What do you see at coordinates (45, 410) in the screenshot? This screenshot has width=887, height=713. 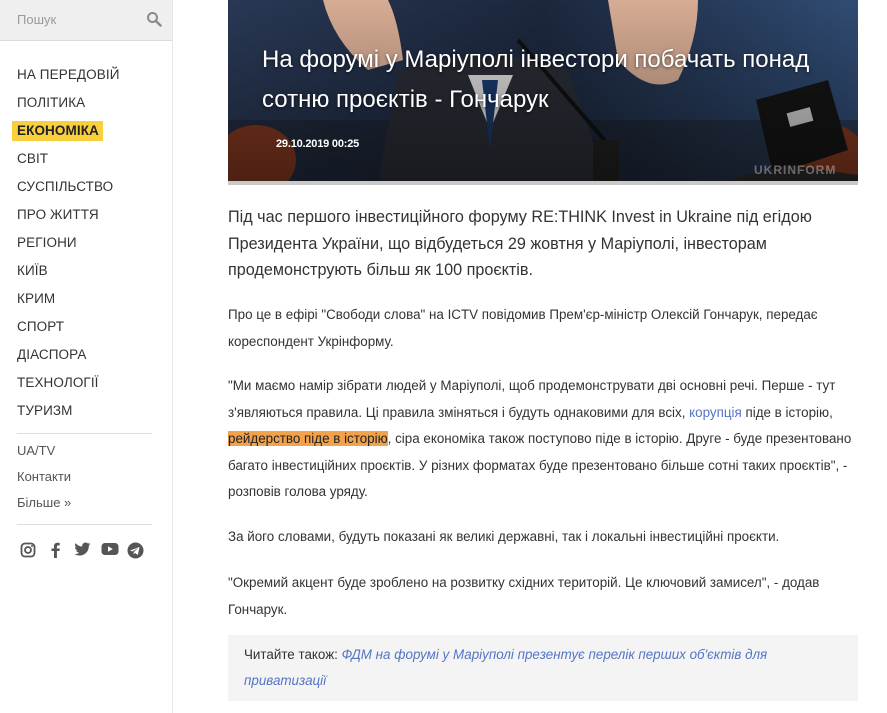 I see `nav-item-label: ТУРИЗМ` at bounding box center [45, 410].